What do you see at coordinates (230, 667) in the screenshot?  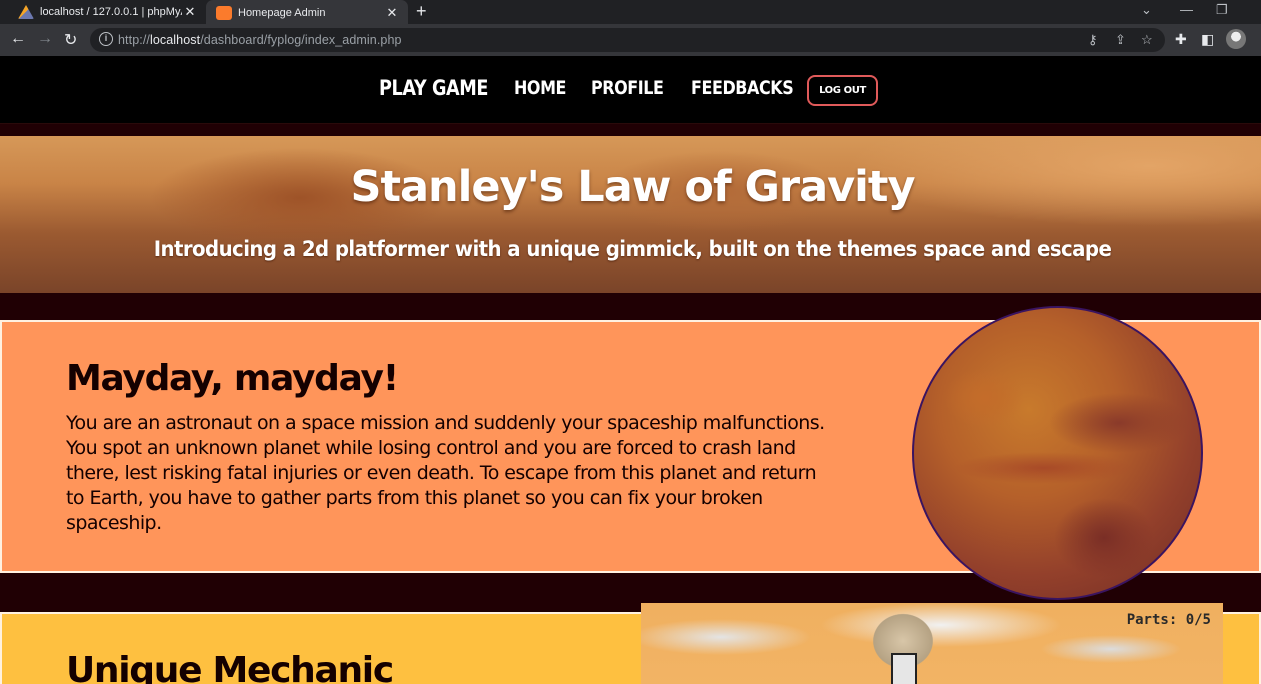 I see `section-title: Unique Mechanic` at bounding box center [230, 667].